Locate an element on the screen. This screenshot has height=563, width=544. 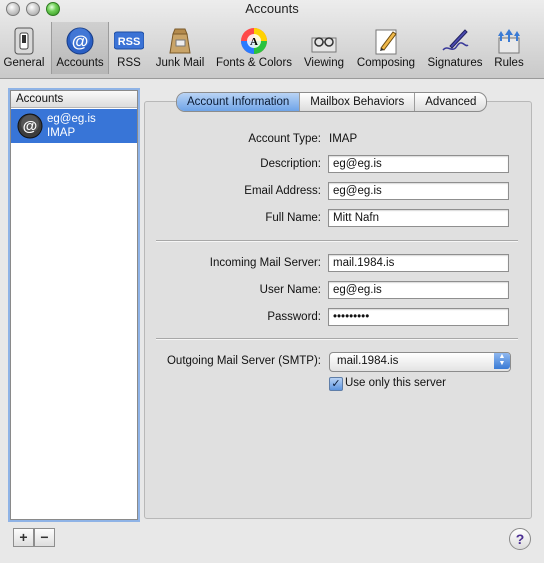
imap-account-icon: @ is located at coordinates (30, 126).